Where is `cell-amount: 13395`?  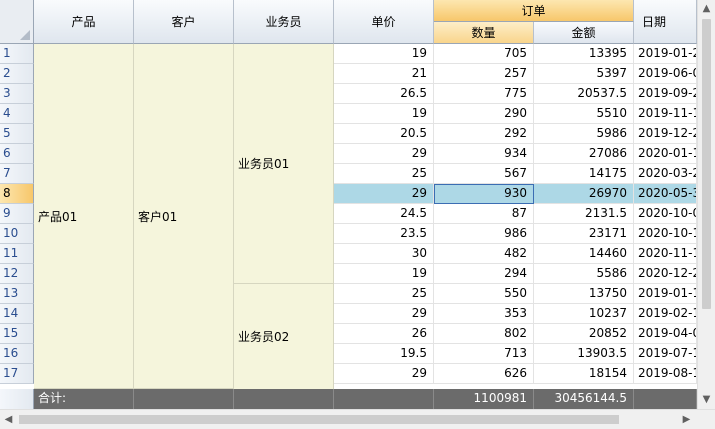 cell-amount: 13395 is located at coordinates (584, 54).